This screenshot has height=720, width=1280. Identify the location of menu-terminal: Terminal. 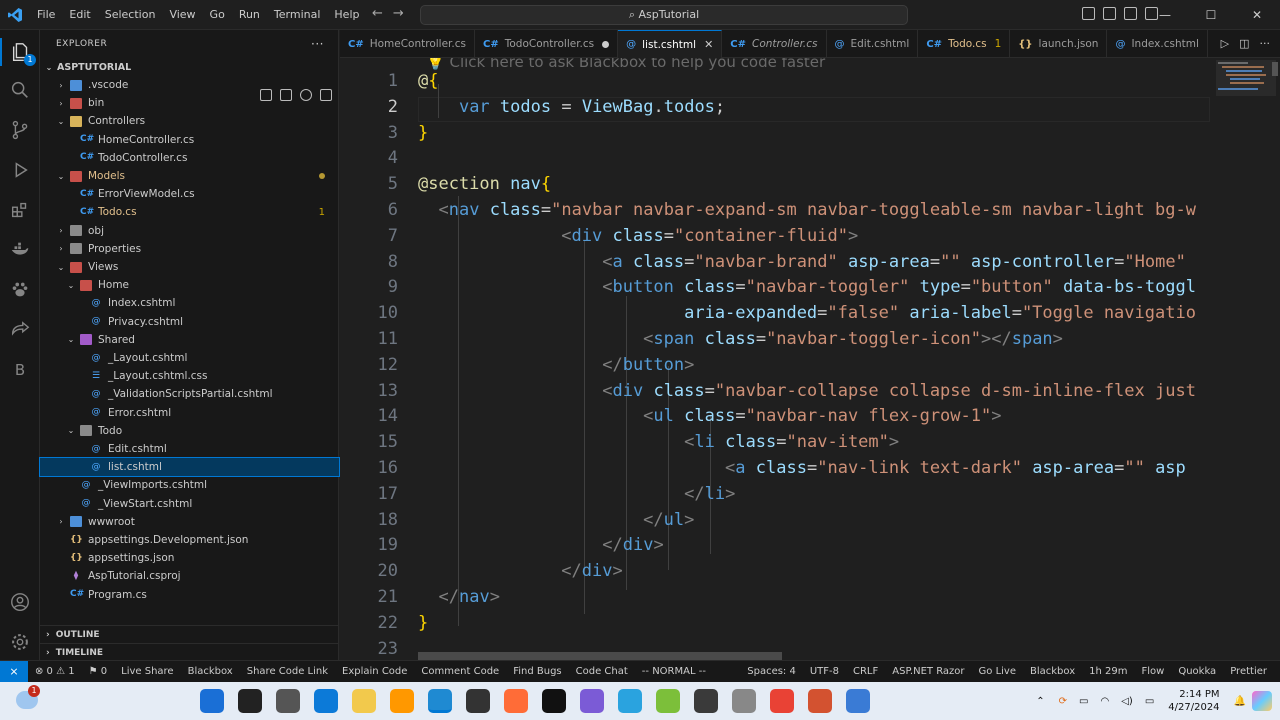
(297, 15).